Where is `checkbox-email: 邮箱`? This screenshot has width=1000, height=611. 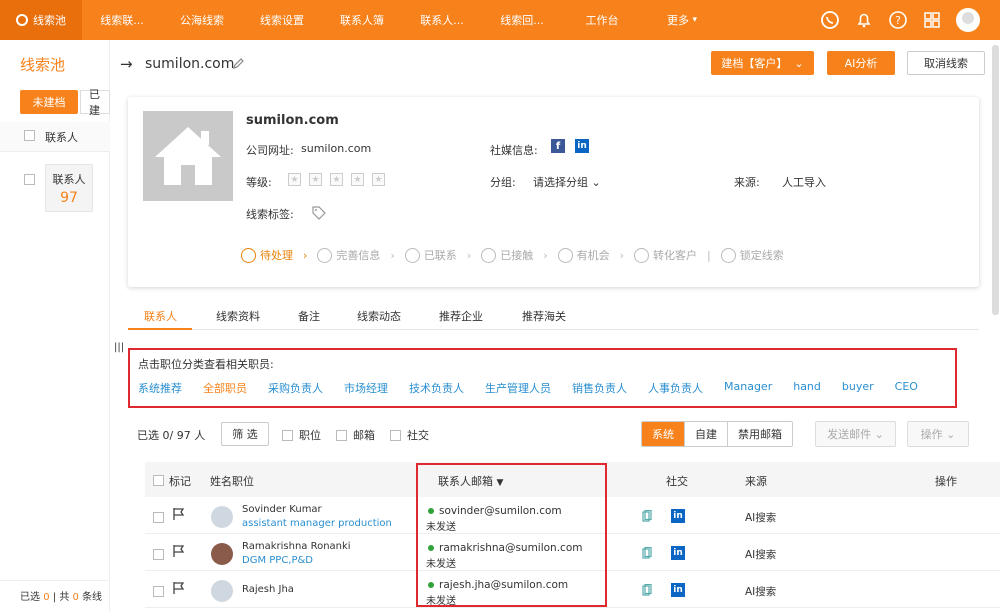 checkbox-email: 邮箱 is located at coordinates (355, 435).